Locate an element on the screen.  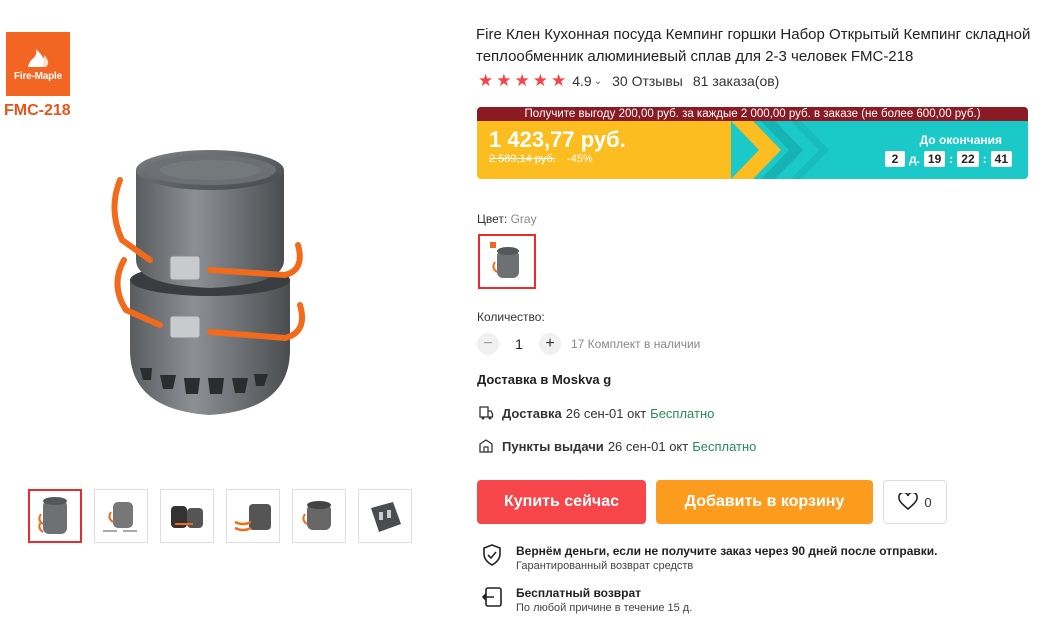
color-value: Gray is located at coordinates (523, 219).